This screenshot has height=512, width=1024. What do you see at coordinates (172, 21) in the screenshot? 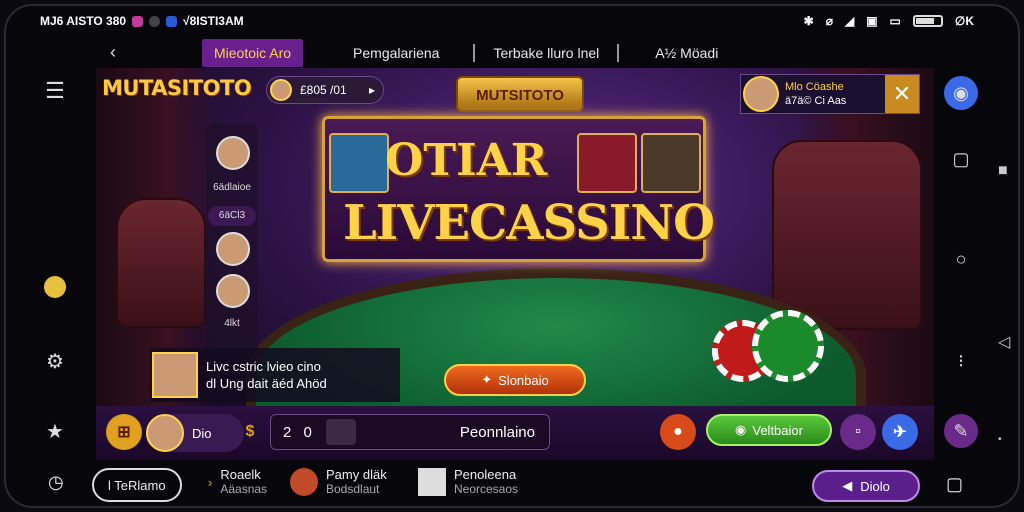
I see `message-icon` at bounding box center [172, 21].